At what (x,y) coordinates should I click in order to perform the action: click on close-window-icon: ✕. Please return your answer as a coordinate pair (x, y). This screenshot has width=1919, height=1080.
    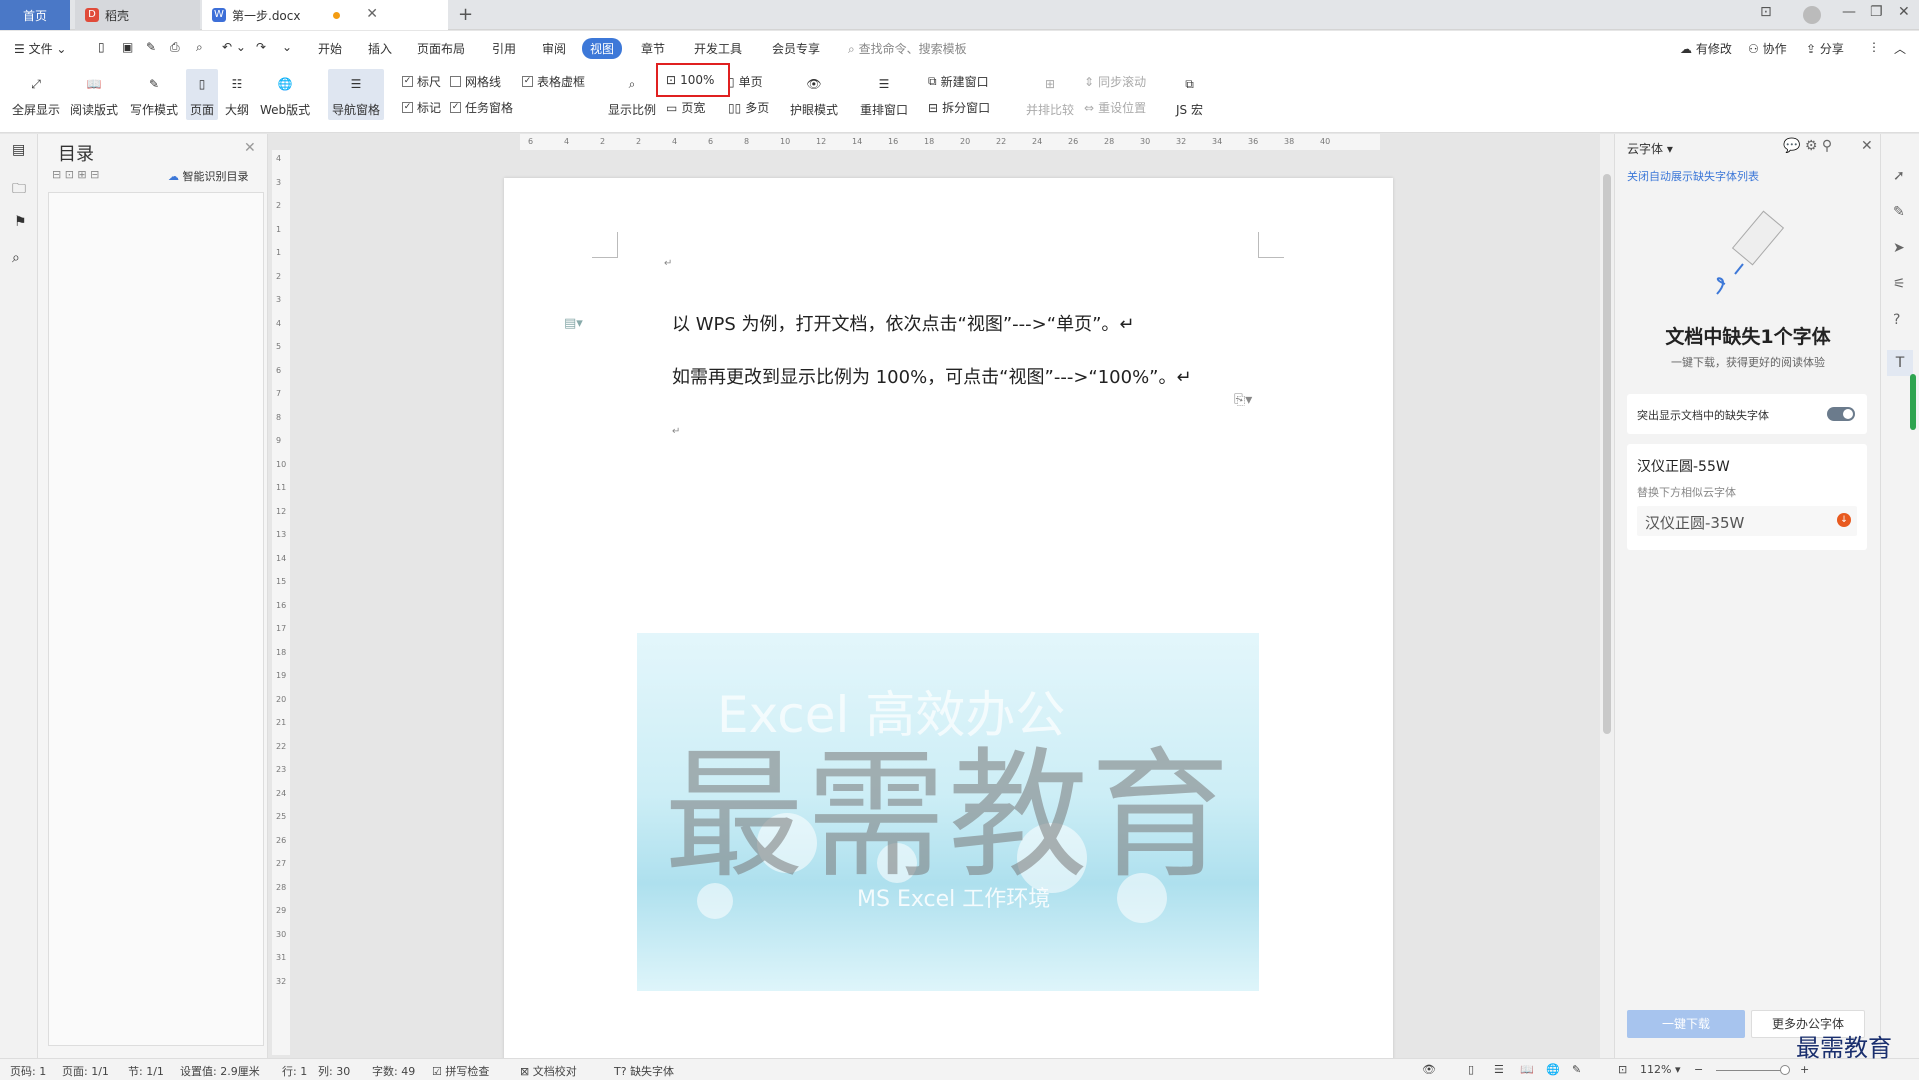
    Looking at the image, I should click on (1904, 12).